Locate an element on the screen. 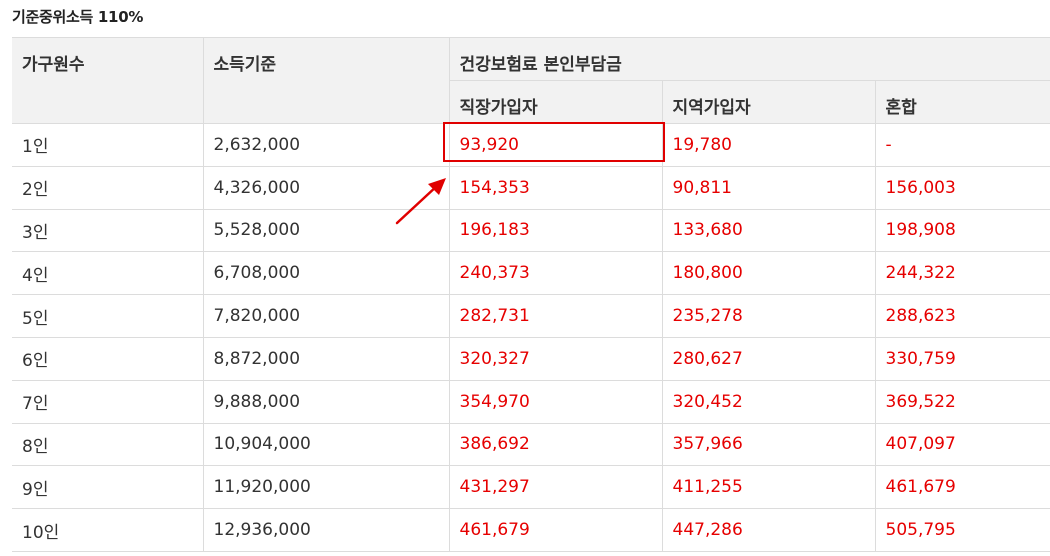  cell-regional: 280,627 is located at coordinates (768, 358).